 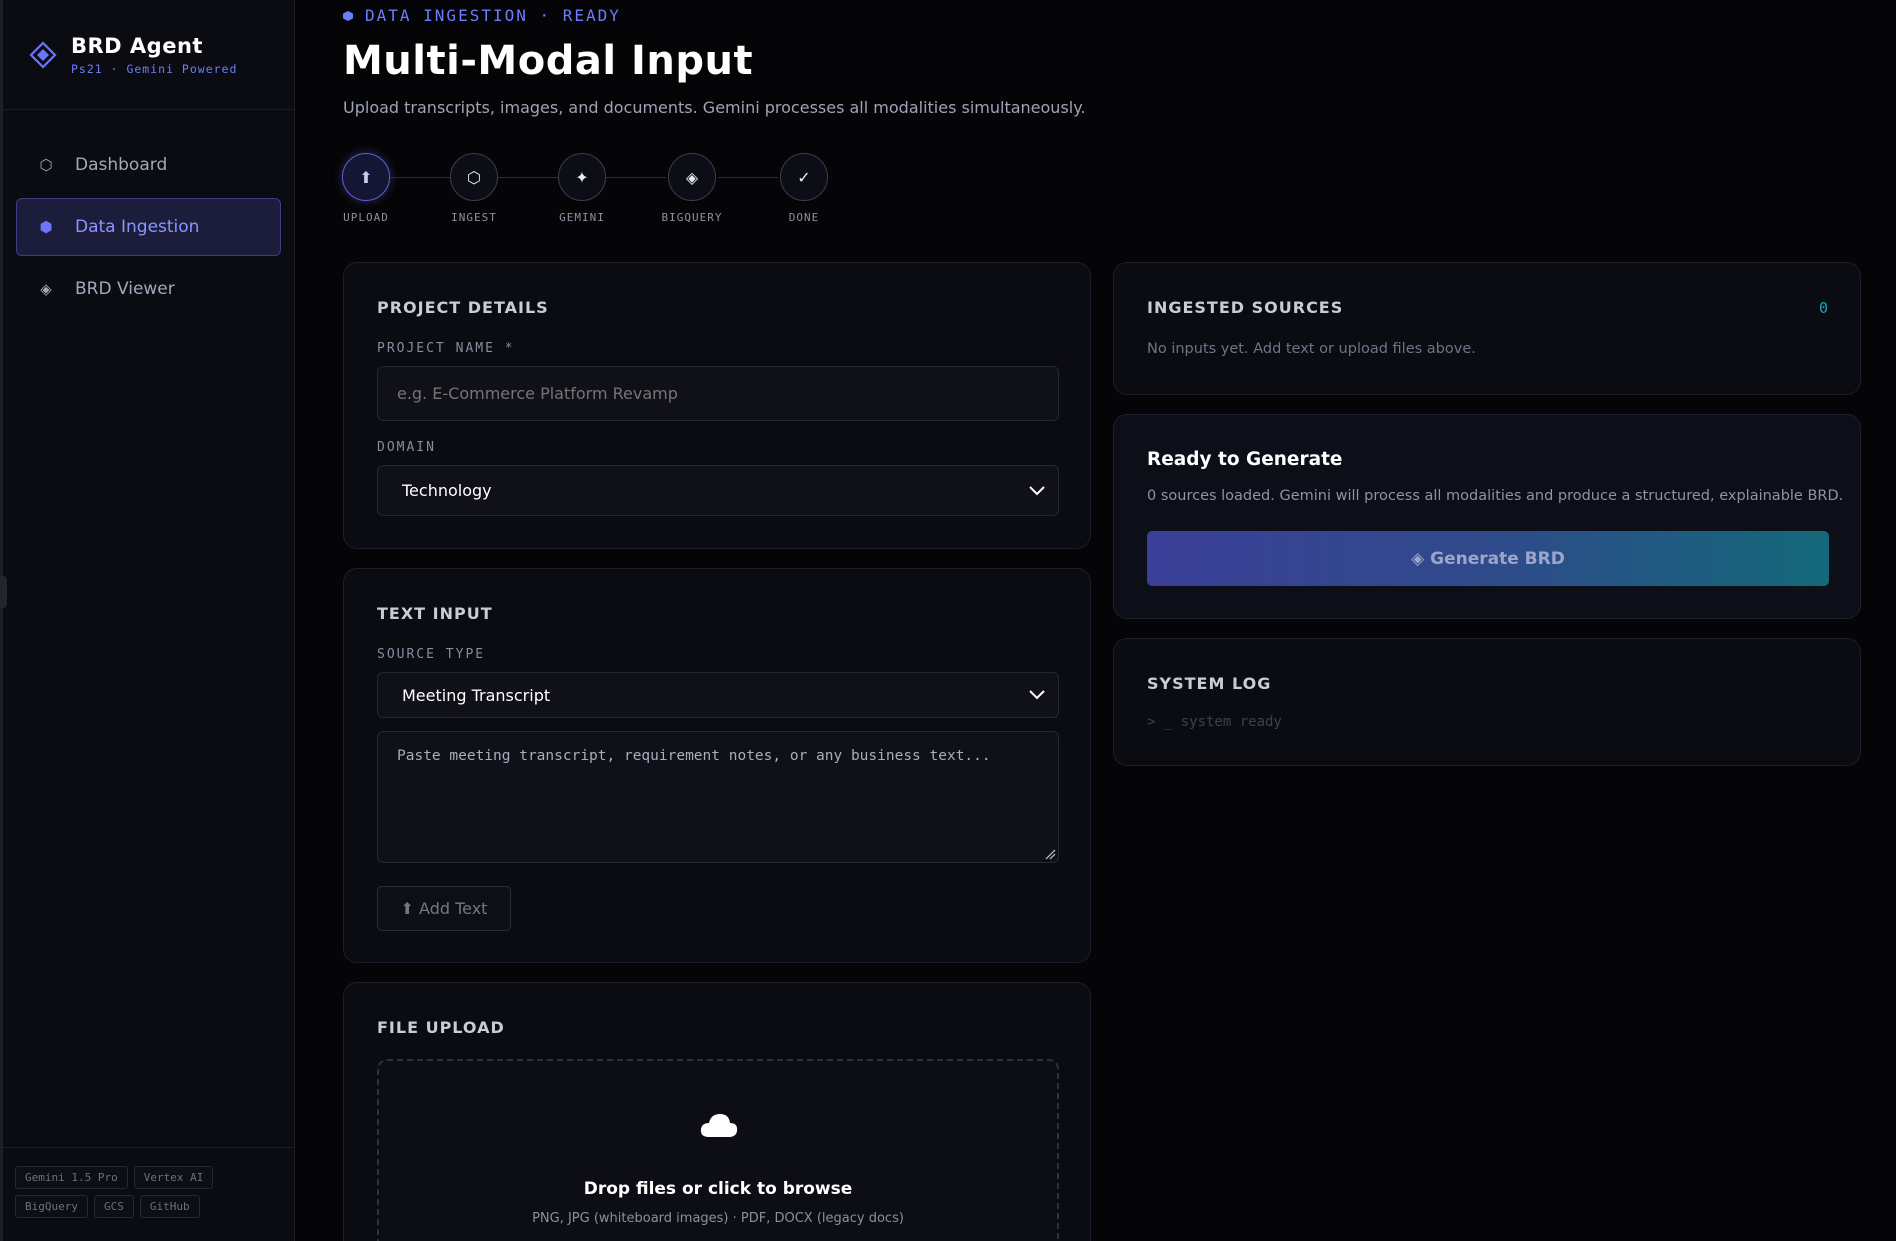 What do you see at coordinates (435, 613) in the screenshot?
I see `card-title: TEXT INPUT` at bounding box center [435, 613].